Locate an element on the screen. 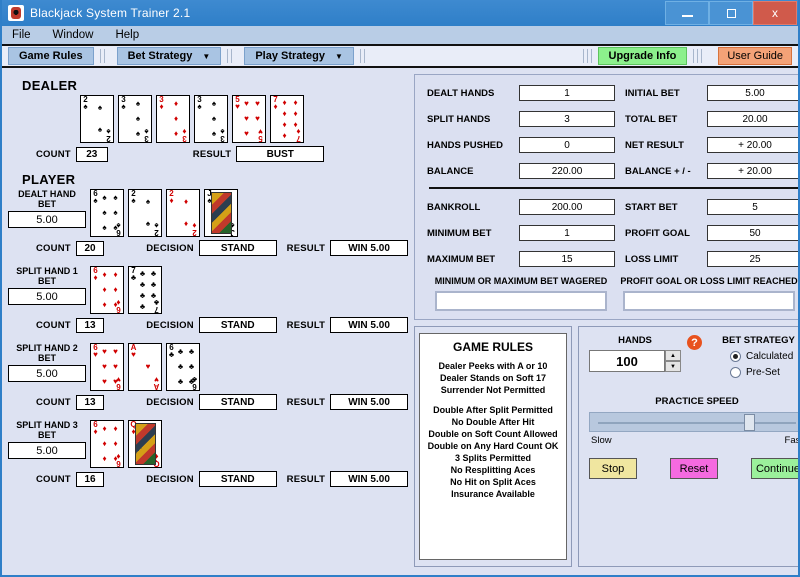  maximize-button is located at coordinates (731, 13).